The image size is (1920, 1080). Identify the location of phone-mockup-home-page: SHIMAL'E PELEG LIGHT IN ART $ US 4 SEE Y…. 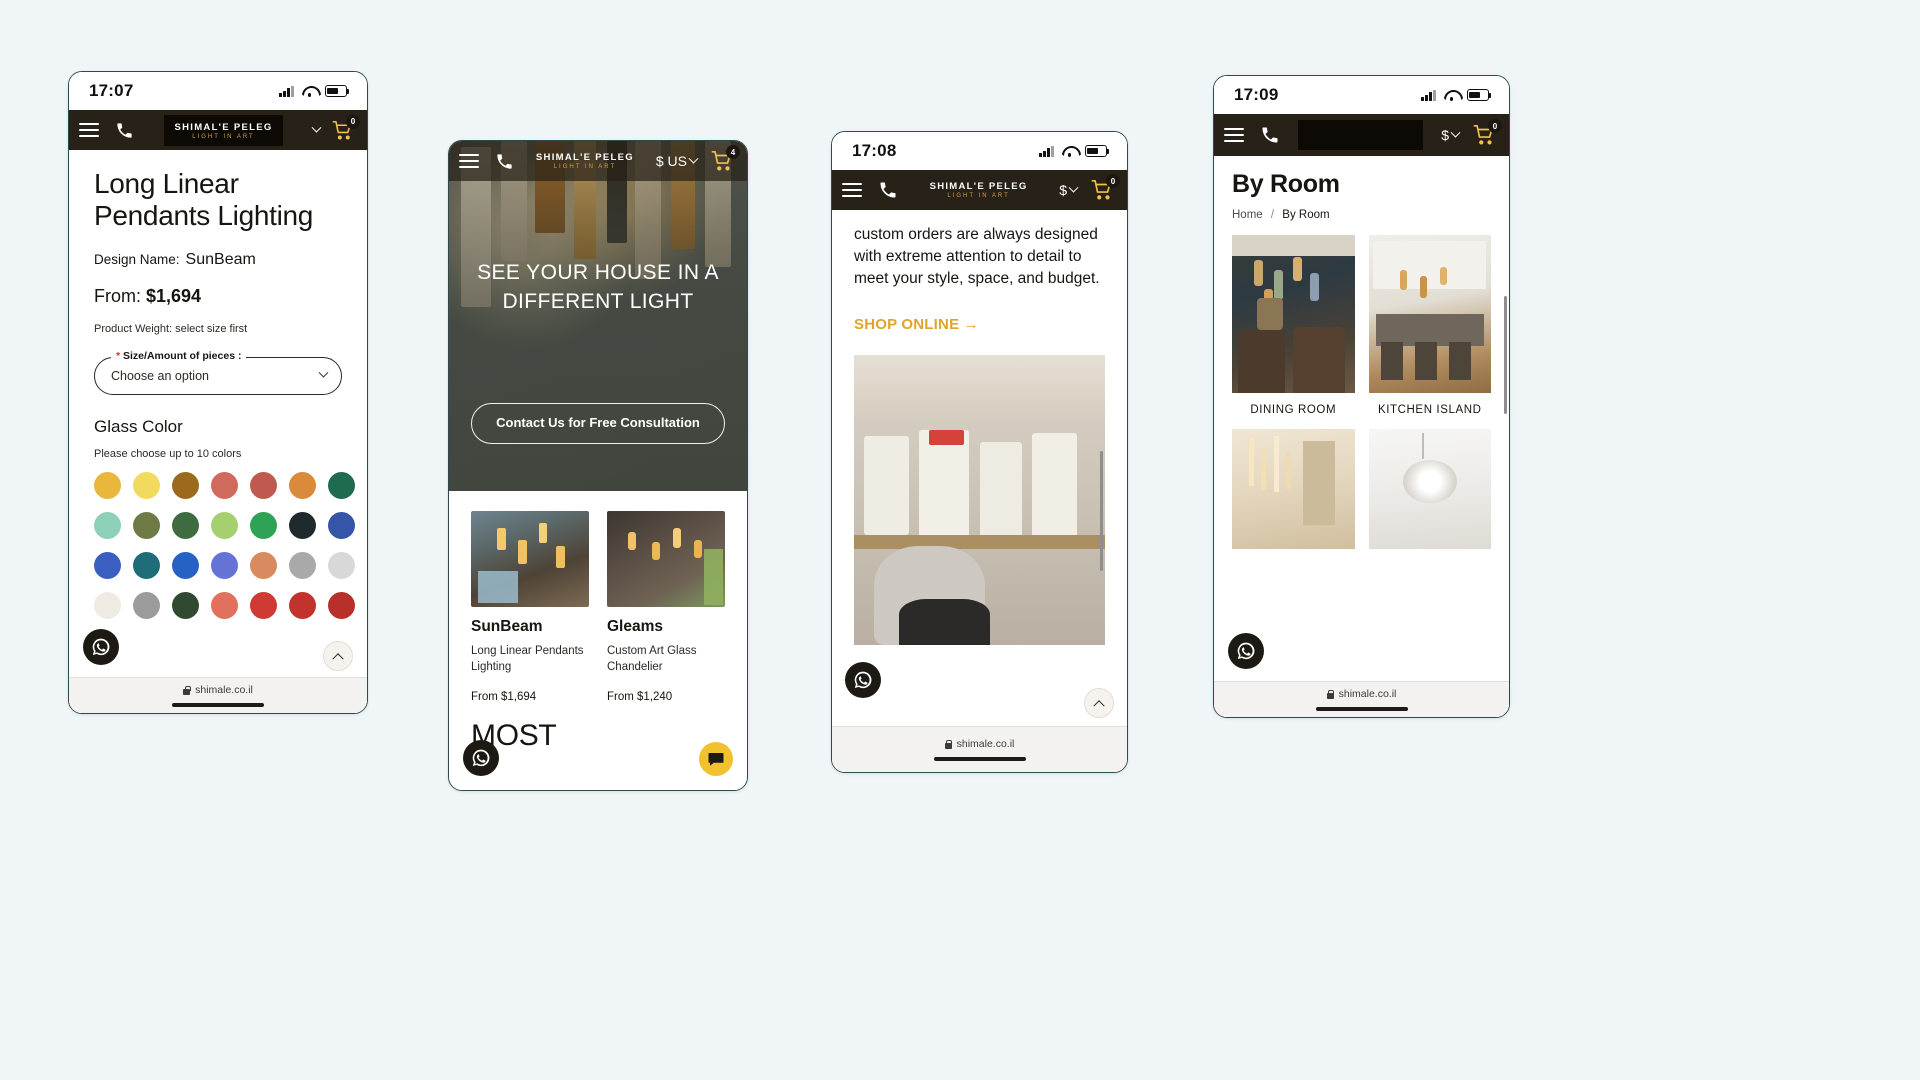
(598, 465).